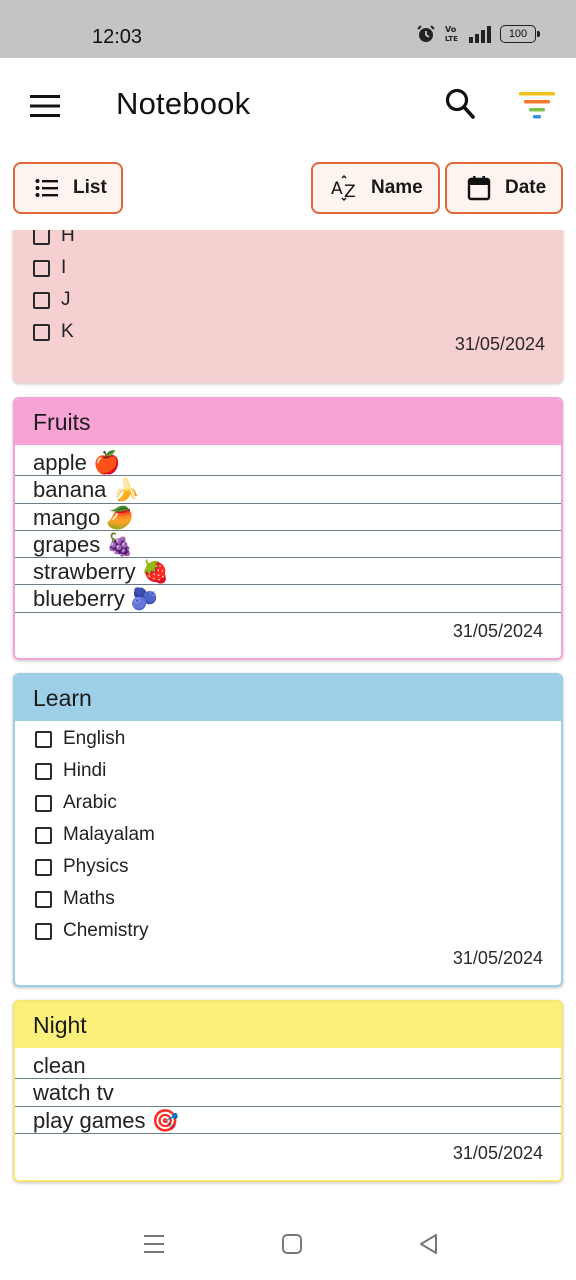  I want to click on note-line: play games 🎯, so click(288, 1120).